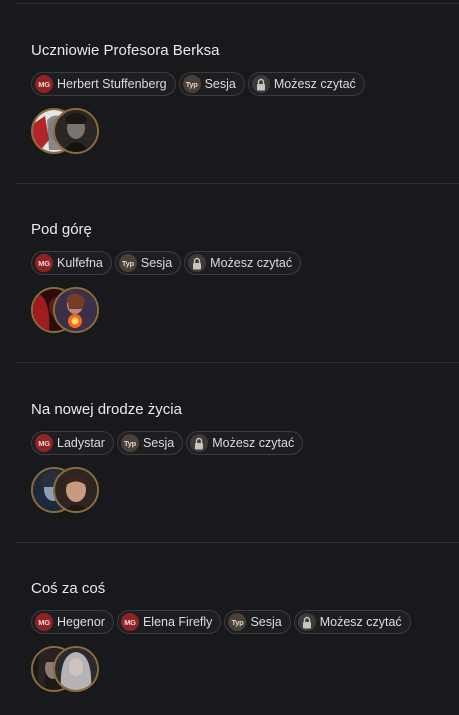  Describe the element at coordinates (177, 622) in the screenshot. I see `gm-name: Elena Firefly` at that location.